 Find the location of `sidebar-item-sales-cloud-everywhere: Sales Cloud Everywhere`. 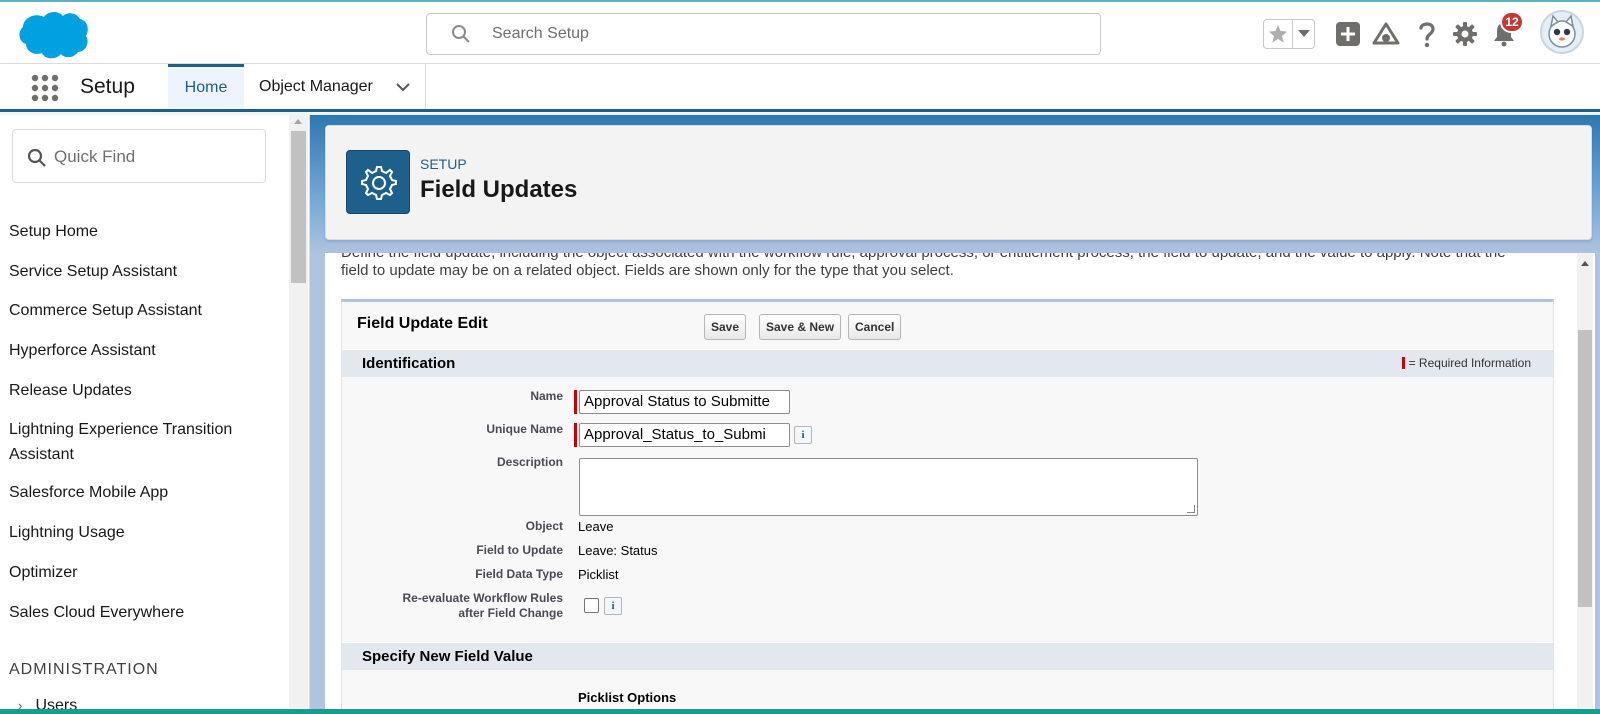

sidebar-item-sales-cloud-everywhere: Sales Cloud Everywhere is located at coordinates (142, 620).